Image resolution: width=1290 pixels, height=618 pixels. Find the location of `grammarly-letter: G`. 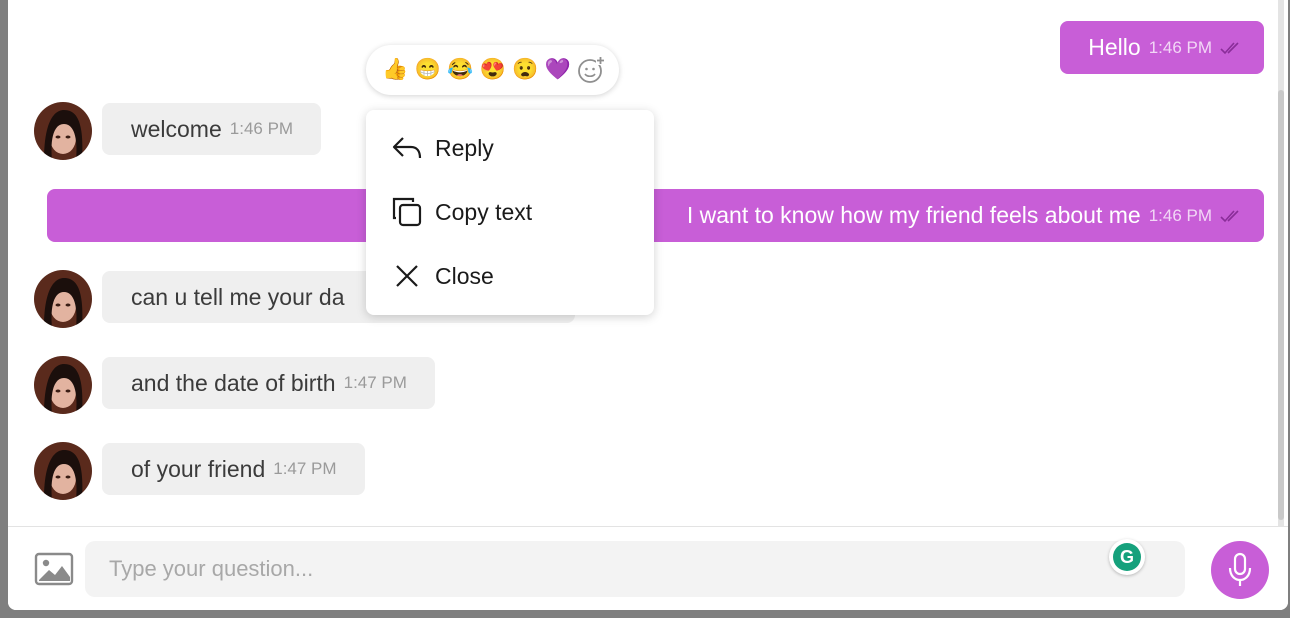

grammarly-letter: G is located at coordinates (1127, 557).